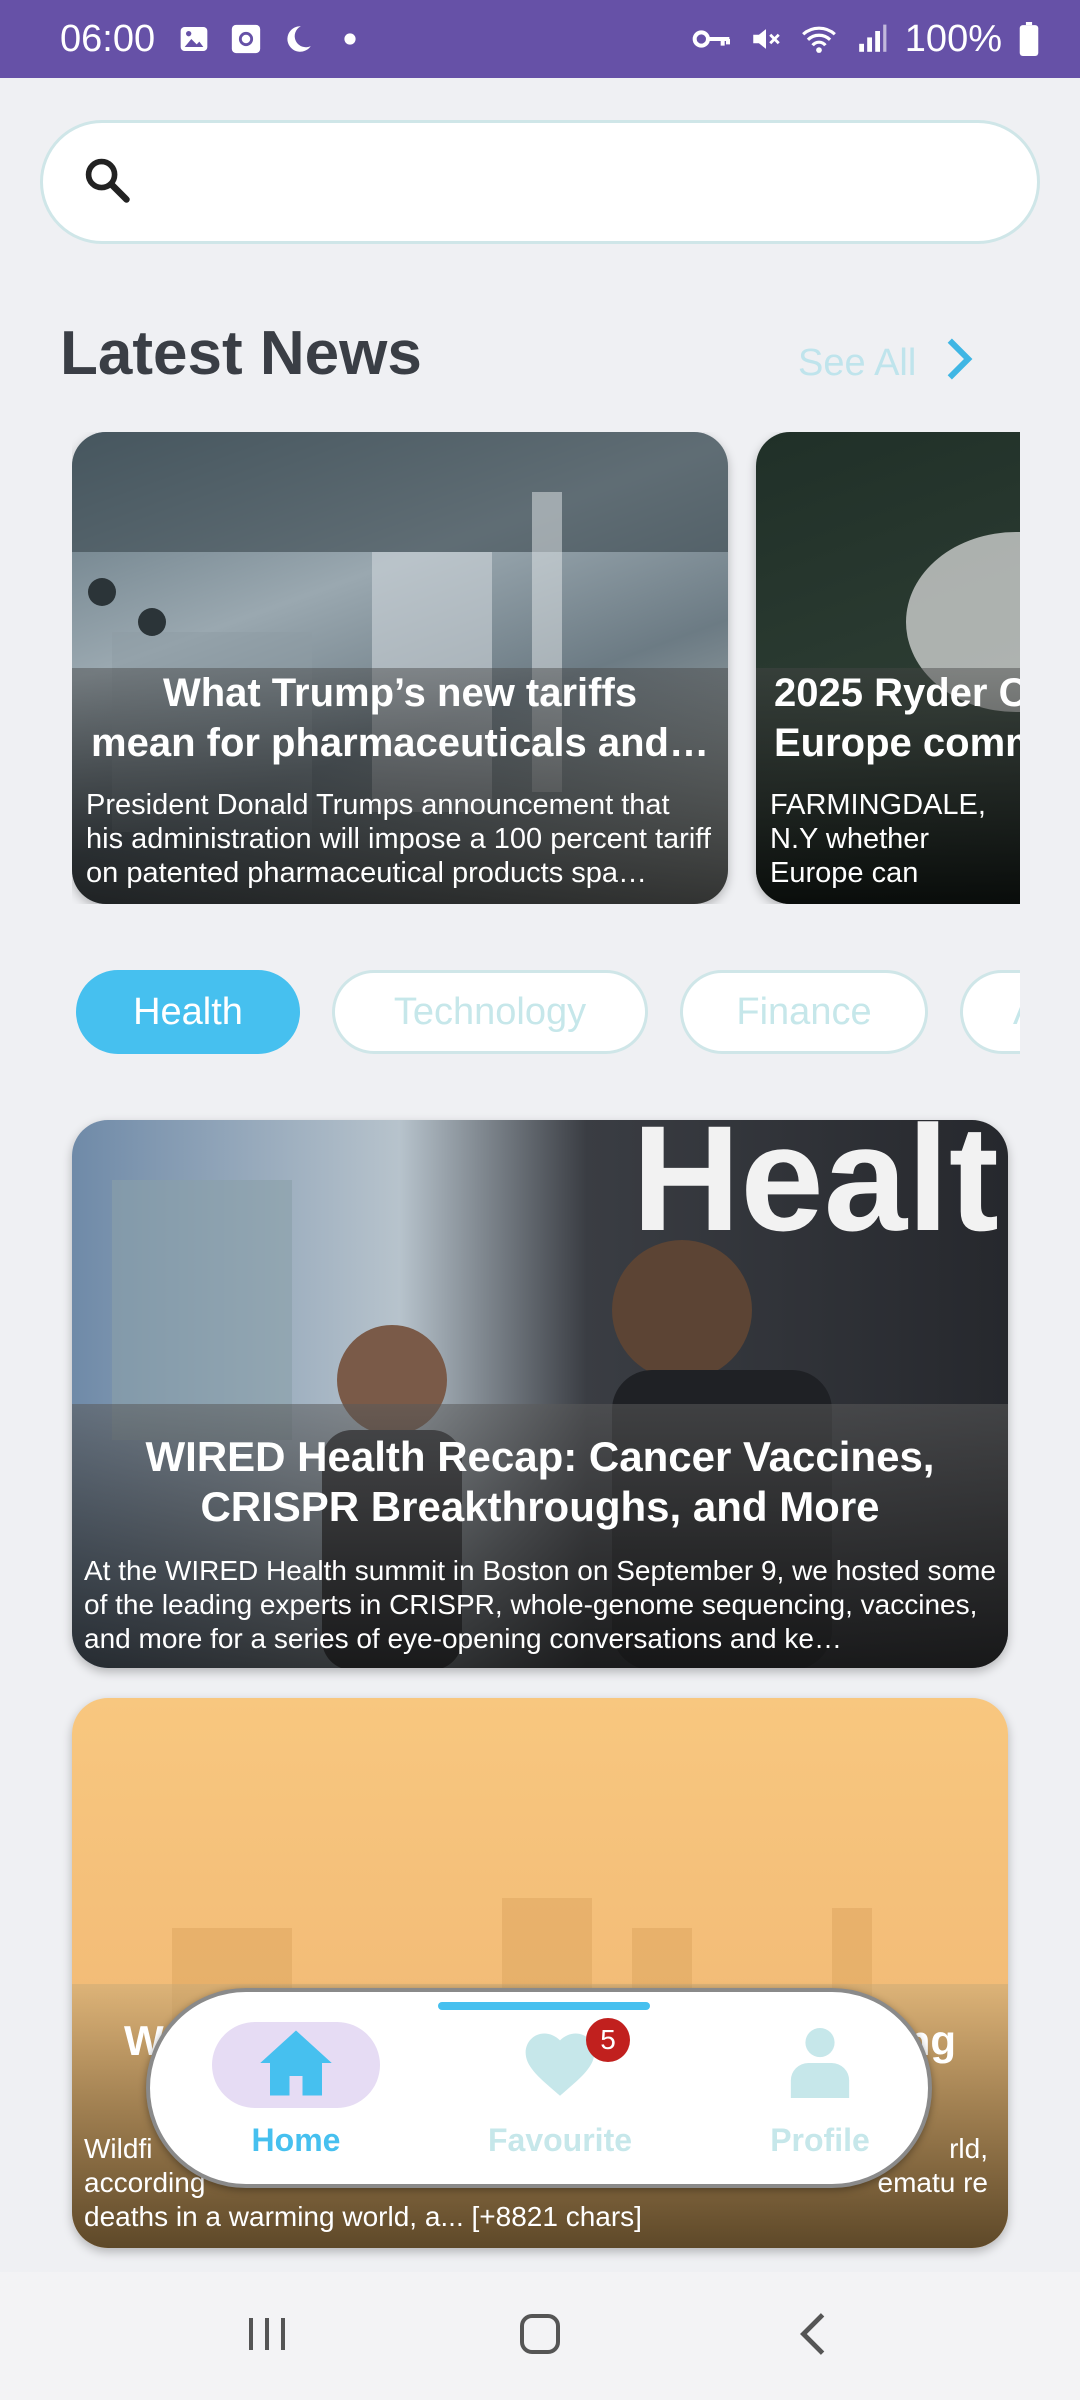 Image resolution: width=1080 pixels, height=2400 pixels. I want to click on bottom-navigation: Home 5 Favourite Profile, so click(539, 2088).